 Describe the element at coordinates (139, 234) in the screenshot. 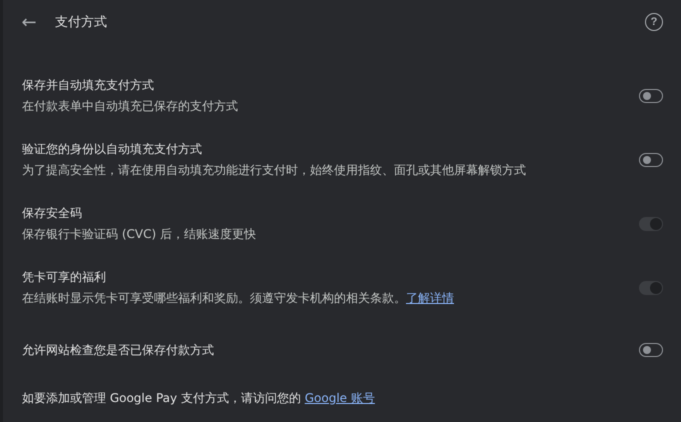

I see `setting-description: 保存银行卡验证码 (CVC) 后，结账速度更快` at that location.